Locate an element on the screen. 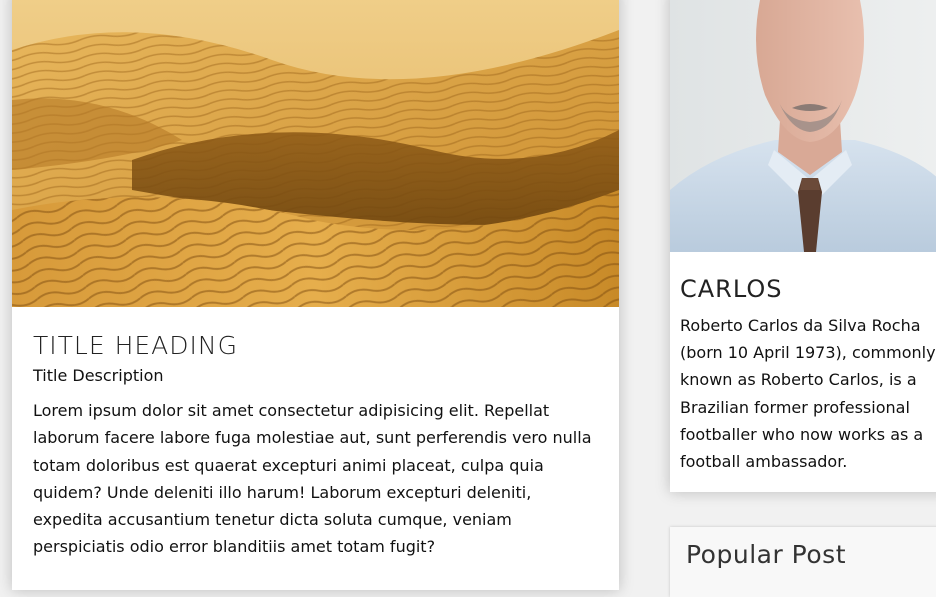  post-title: TITLE HEADING is located at coordinates (135, 345).